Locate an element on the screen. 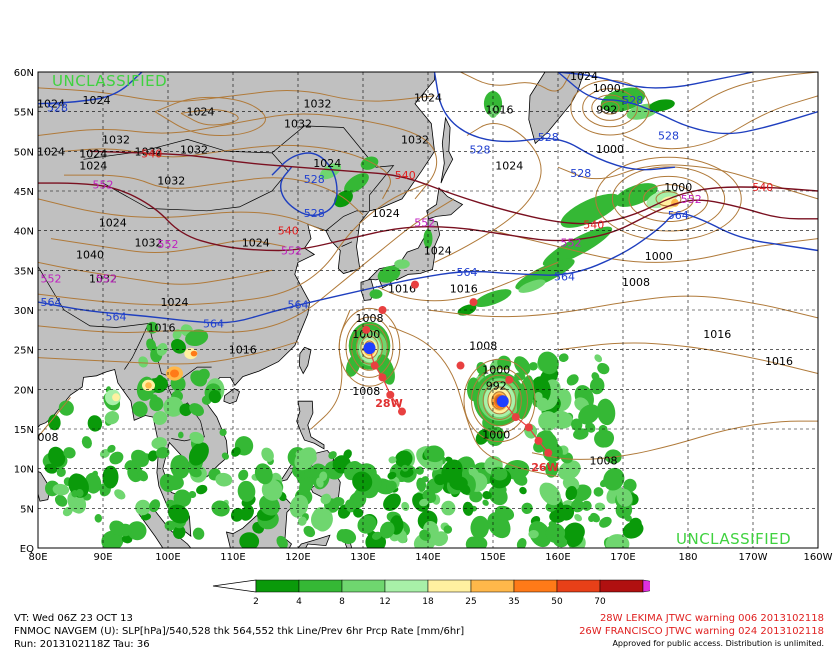 The width and height of the screenshot is (840, 660). slp-label: 1040 is located at coordinates (90, 254).